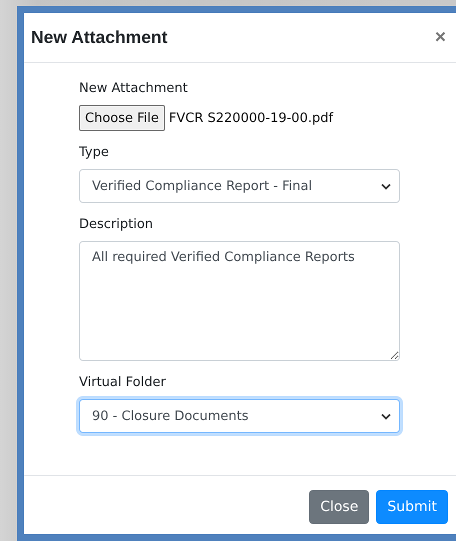 This screenshot has width=456, height=541. What do you see at coordinates (239, 186) in the screenshot?
I see `dropdown-select: Verified Compliance Report - Final` at bounding box center [239, 186].